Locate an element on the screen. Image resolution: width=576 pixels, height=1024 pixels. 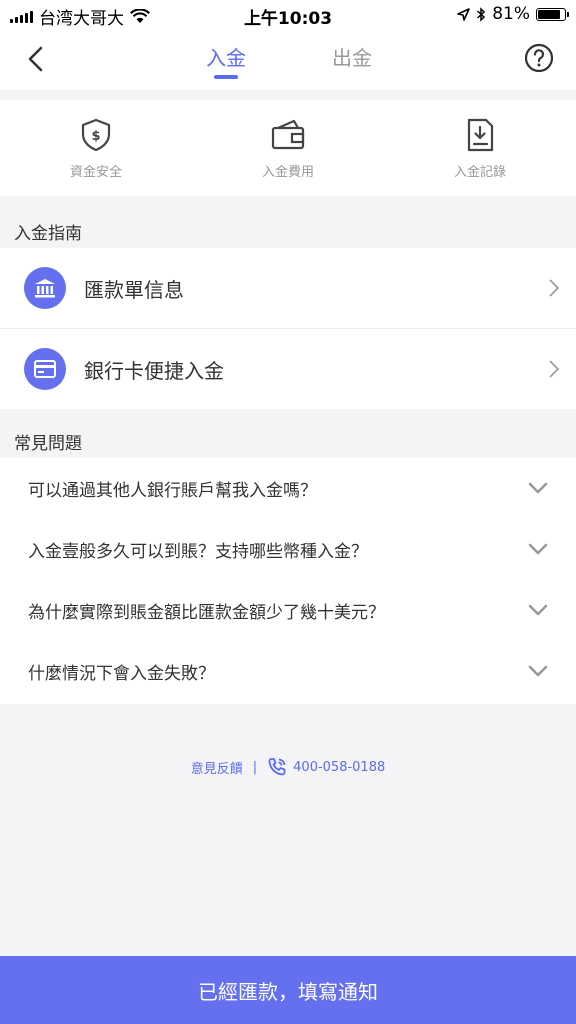
tab-deposit: 入金 is located at coordinates (226, 60).